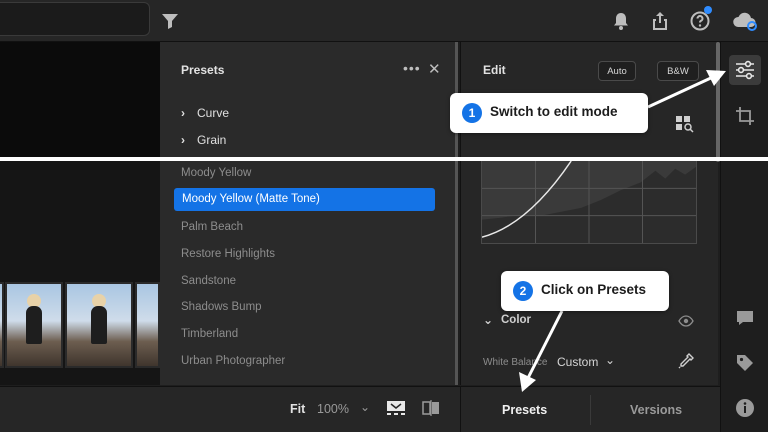 This screenshot has height=432, width=768. I want to click on step-text: Switch to edit mode, so click(554, 111).